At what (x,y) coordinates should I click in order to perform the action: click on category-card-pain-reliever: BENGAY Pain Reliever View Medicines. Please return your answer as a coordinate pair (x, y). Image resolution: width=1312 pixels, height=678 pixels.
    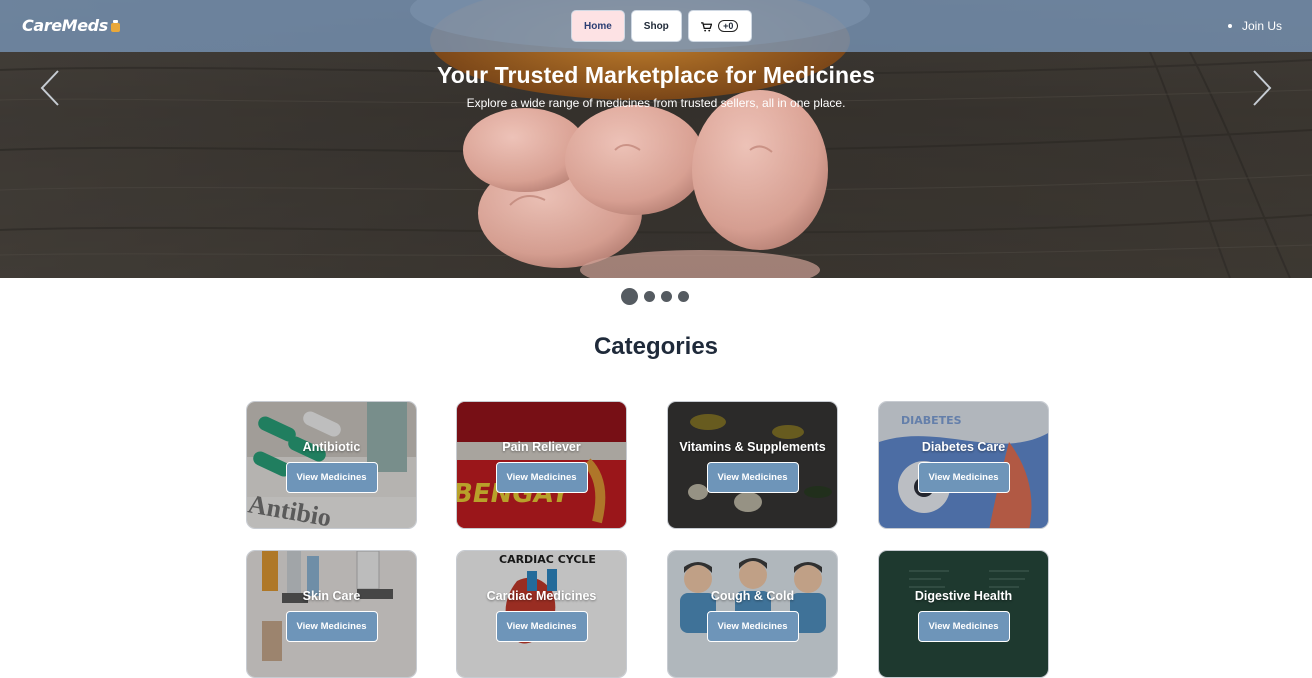
    Looking at the image, I should click on (541, 465).